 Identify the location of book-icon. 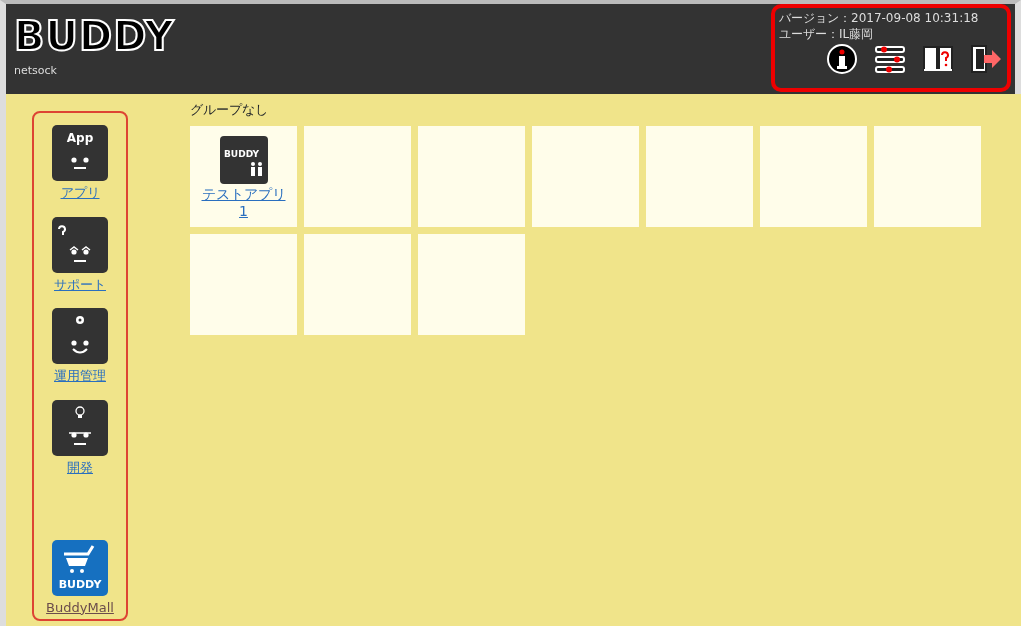
(938, 59).